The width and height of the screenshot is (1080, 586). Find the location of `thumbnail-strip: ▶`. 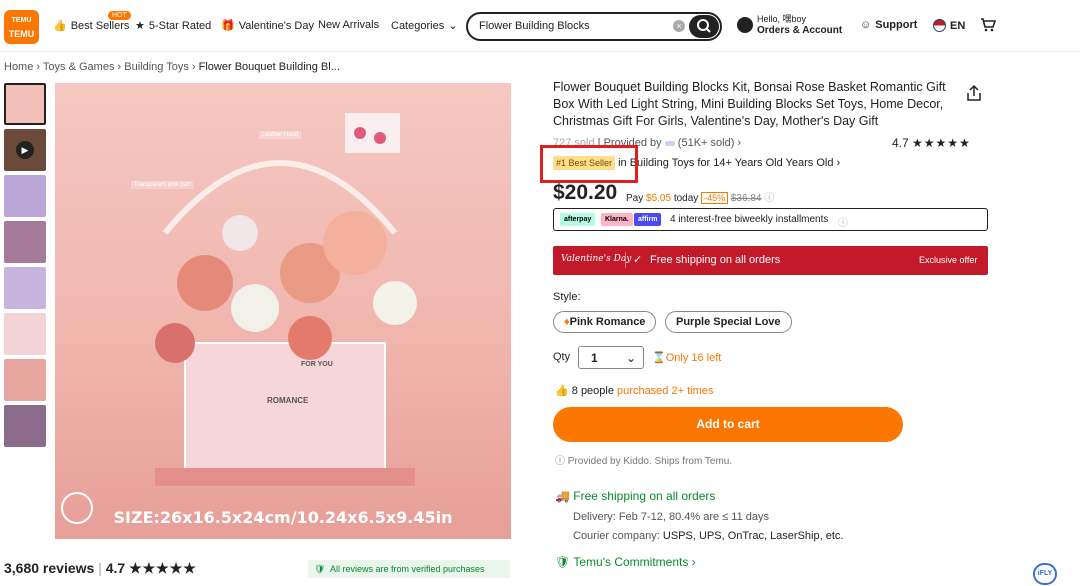

thumbnail-strip: ▶ is located at coordinates (25, 267).